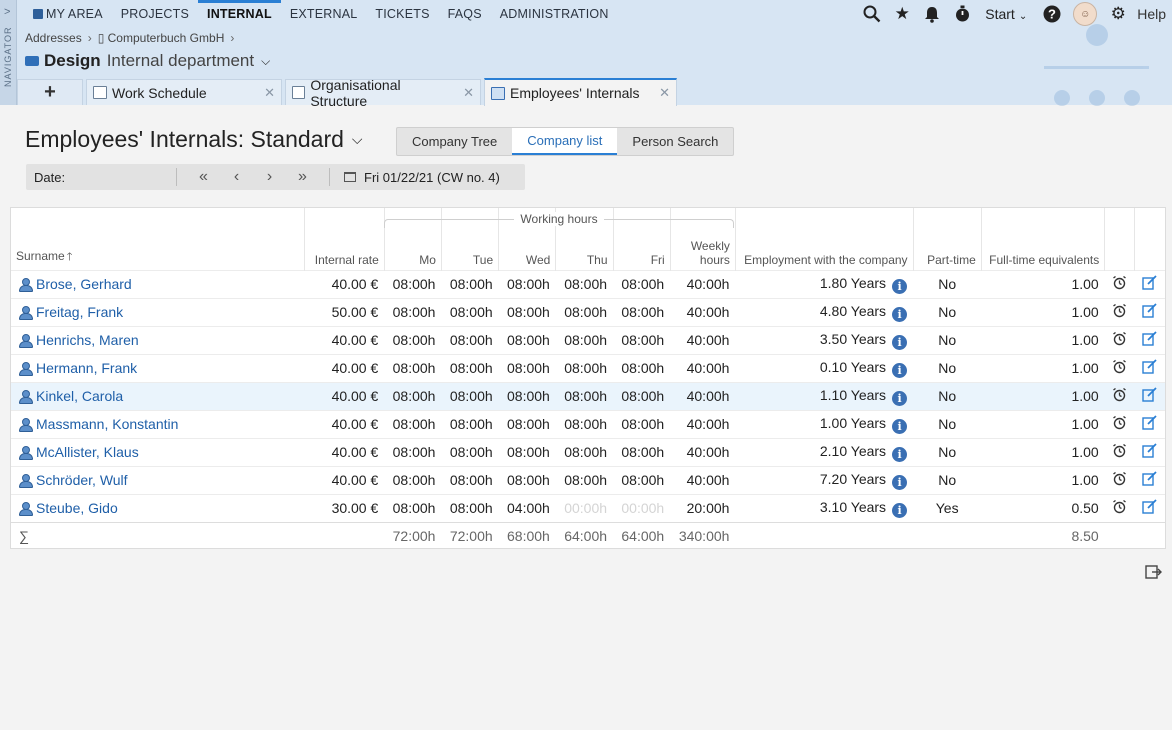  I want to click on employee-name-link: McAllister, Klaus, so click(158, 451).